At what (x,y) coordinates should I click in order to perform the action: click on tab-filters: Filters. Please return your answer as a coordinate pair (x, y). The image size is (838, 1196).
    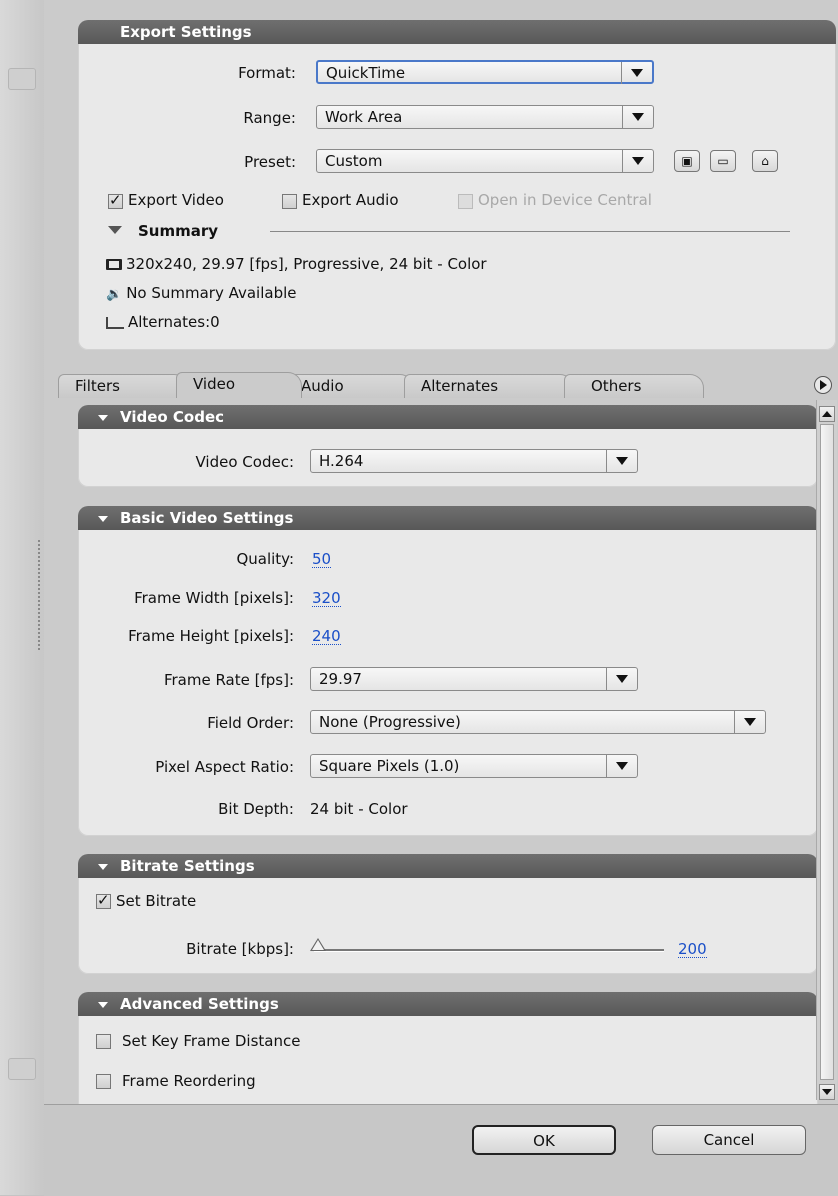
    Looking at the image, I should click on (123, 386).